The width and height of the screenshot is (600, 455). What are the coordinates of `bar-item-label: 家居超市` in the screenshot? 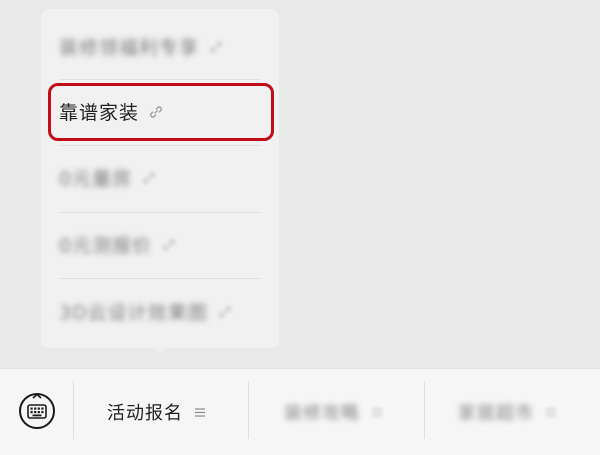 It's located at (496, 413).